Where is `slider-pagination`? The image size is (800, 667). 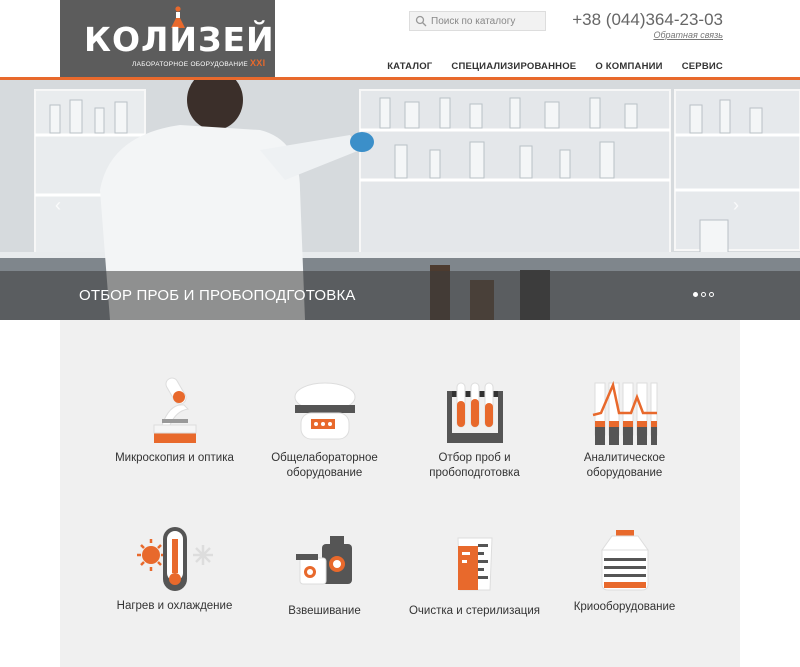
slider-pagination is located at coordinates (703, 294).